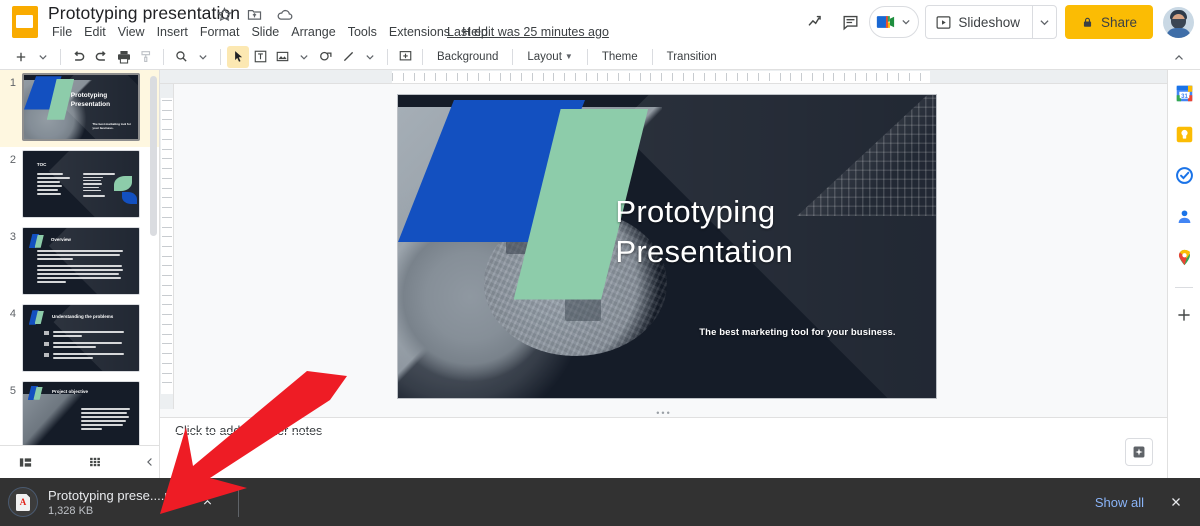 This screenshot has width=1200, height=526. Describe the element at coordinates (1119, 502) in the screenshot. I see `show-all-downloads-button: Show all` at that location.